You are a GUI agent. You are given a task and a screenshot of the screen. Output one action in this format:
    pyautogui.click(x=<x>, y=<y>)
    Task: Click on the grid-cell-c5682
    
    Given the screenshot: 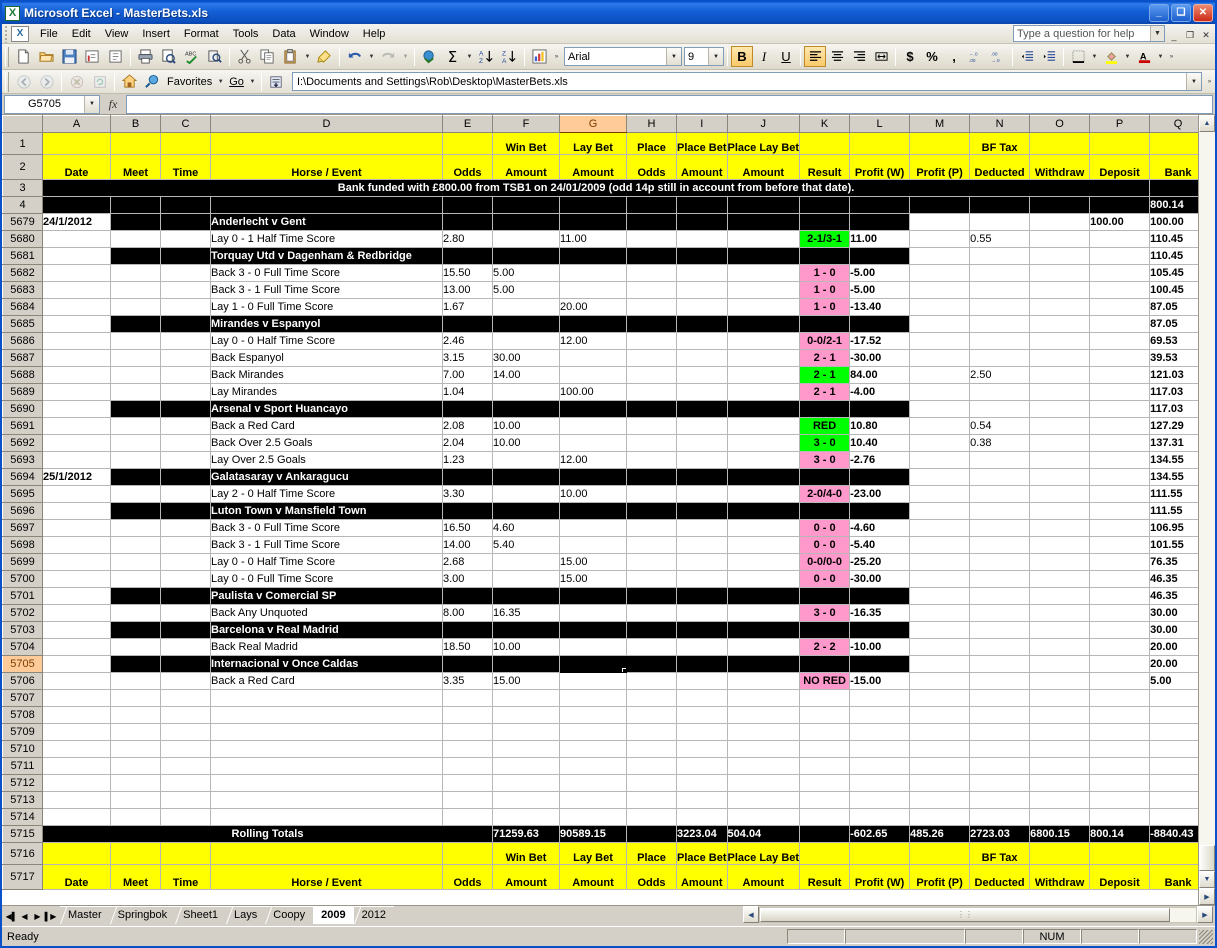 What is the action you would take?
    pyautogui.click(x=185, y=273)
    